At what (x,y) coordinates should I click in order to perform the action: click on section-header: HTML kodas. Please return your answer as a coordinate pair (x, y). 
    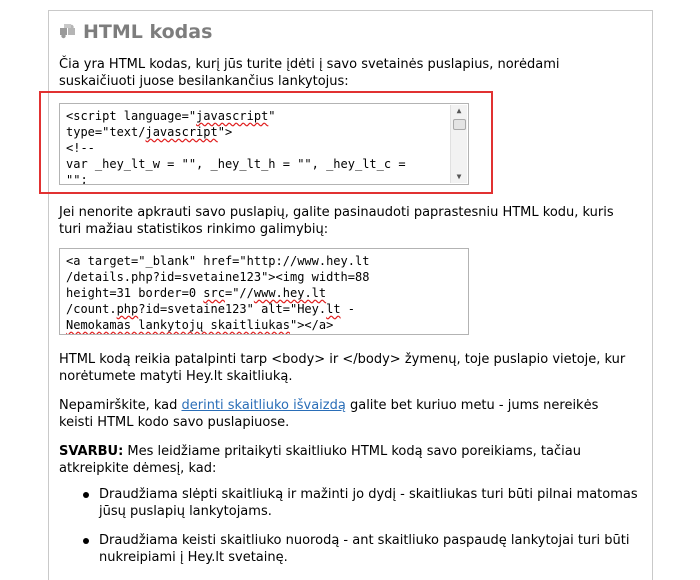
    Looking at the image, I should click on (135, 32).